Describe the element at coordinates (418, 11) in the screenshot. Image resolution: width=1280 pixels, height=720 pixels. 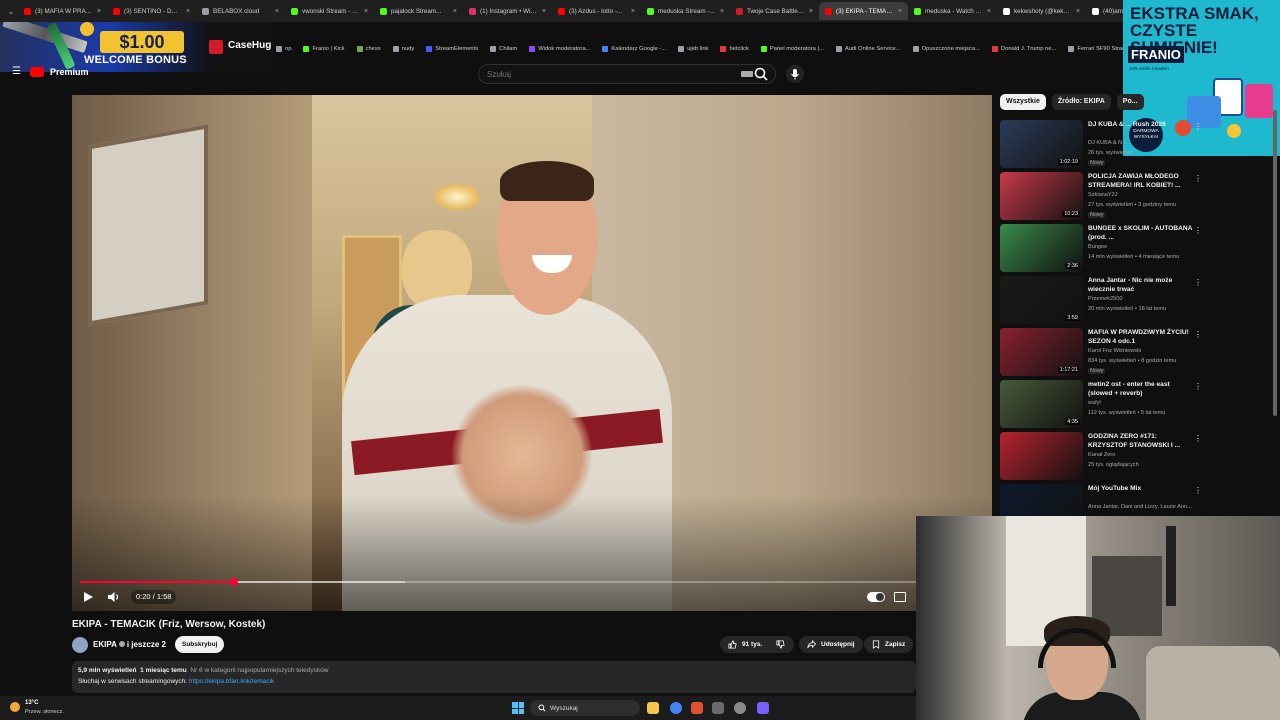
I see `browser-tab: pajalock Stream... ×` at that location.